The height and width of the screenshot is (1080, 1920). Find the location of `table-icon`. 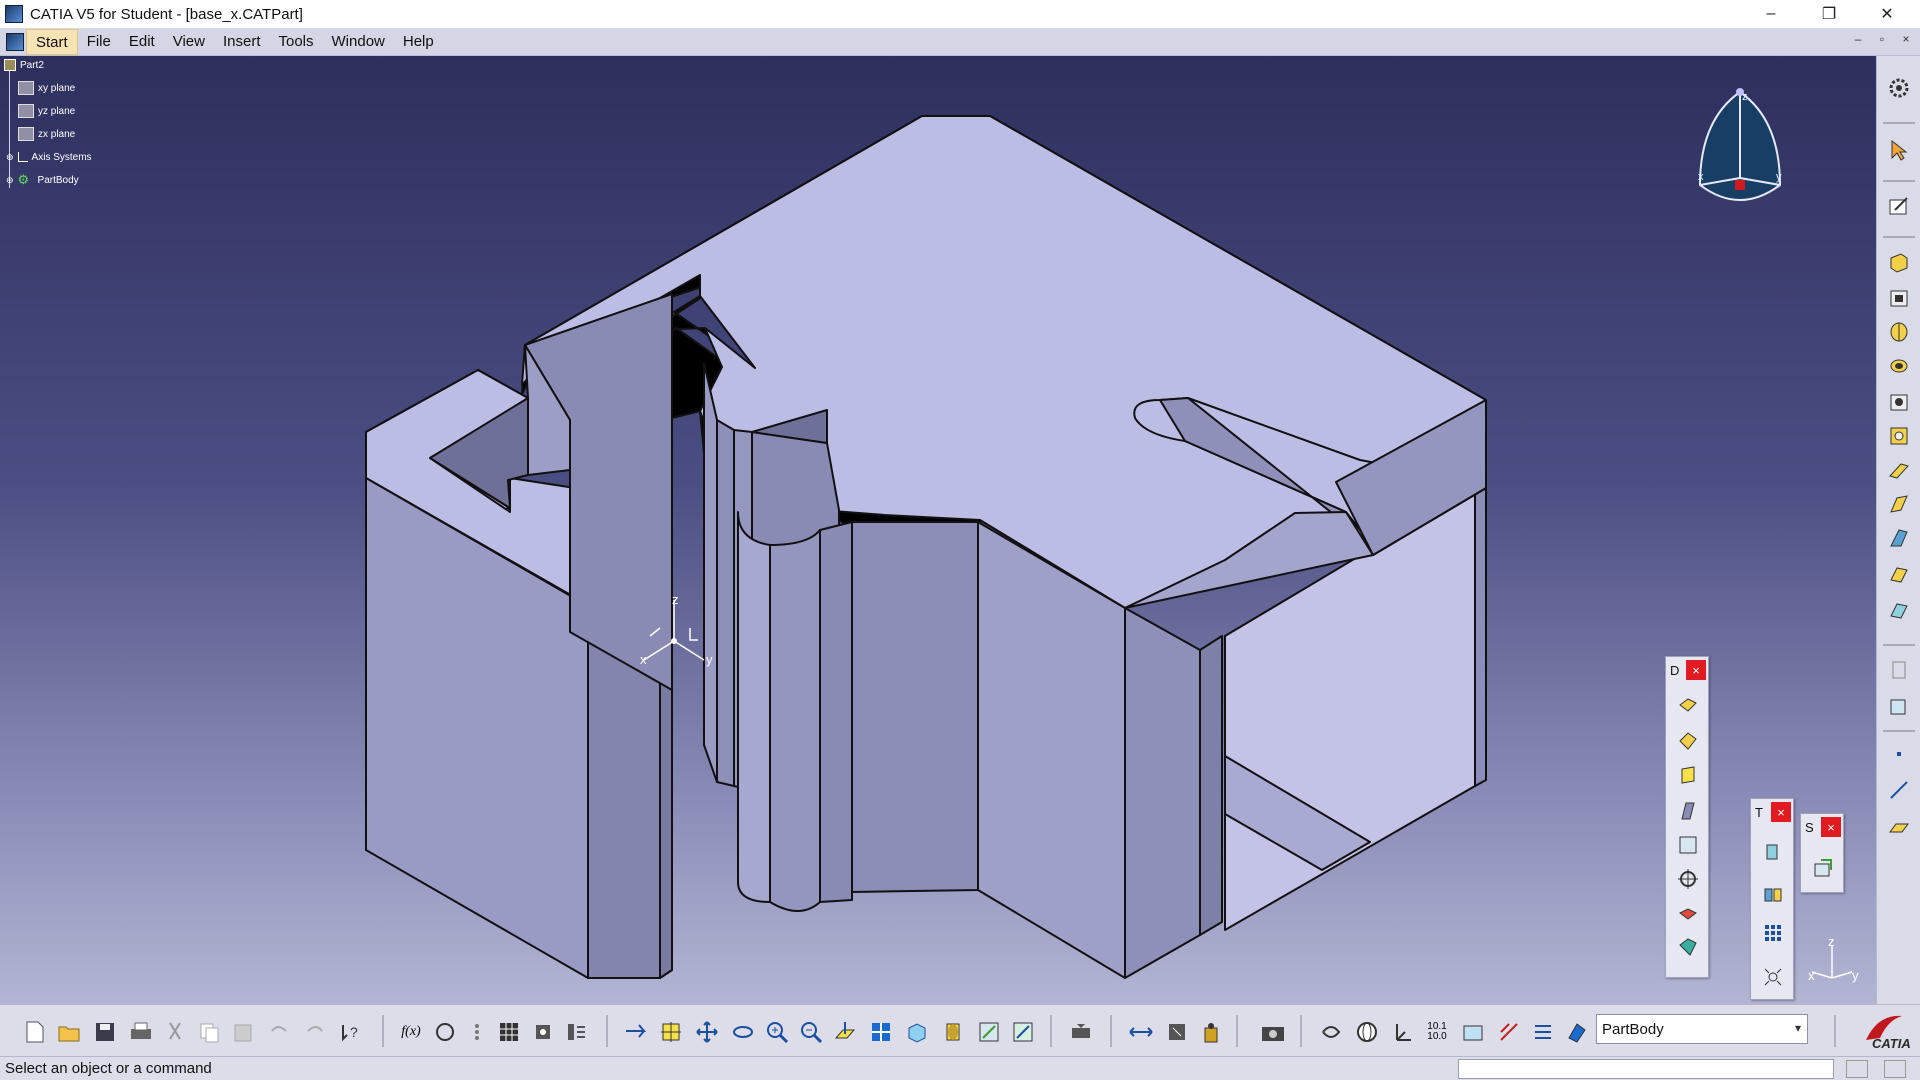

table-icon is located at coordinates (509, 1032).